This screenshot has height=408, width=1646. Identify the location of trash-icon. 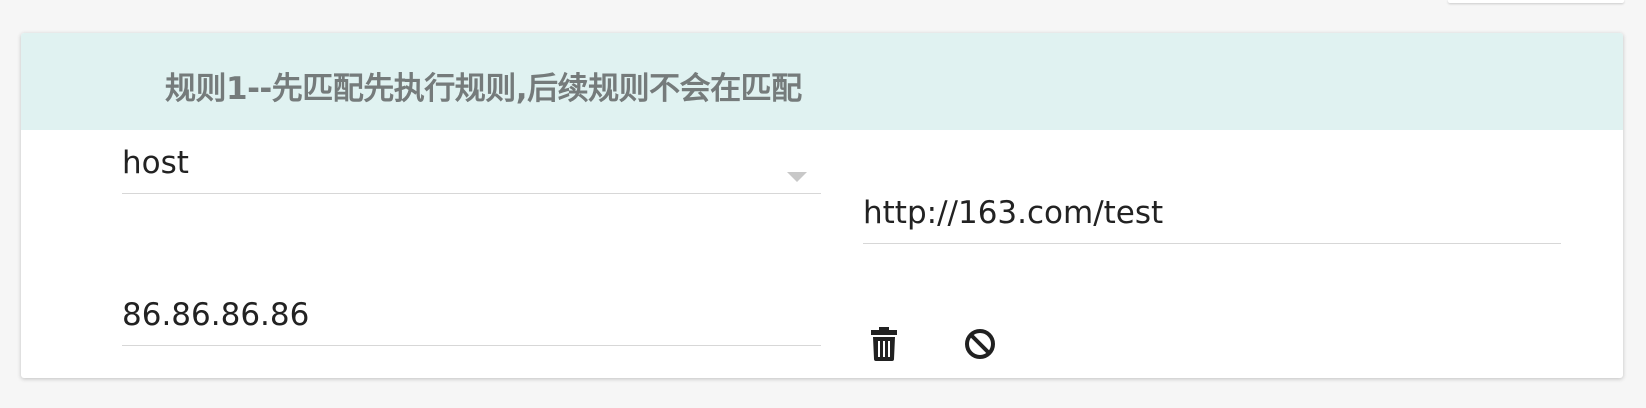
(884, 344).